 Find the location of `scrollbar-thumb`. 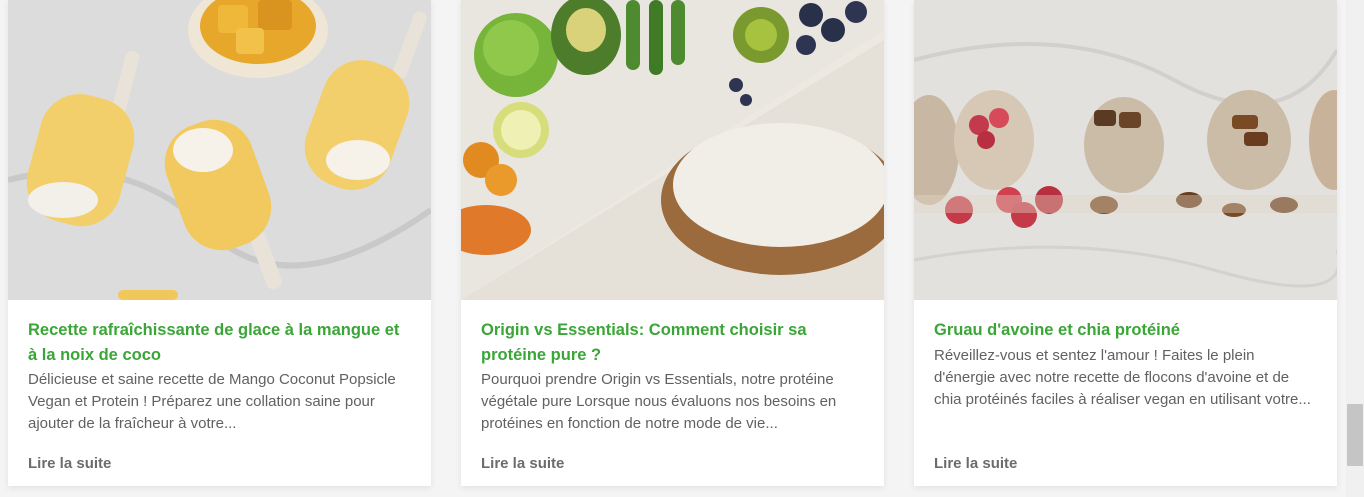

scrollbar-thumb is located at coordinates (1355, 435).